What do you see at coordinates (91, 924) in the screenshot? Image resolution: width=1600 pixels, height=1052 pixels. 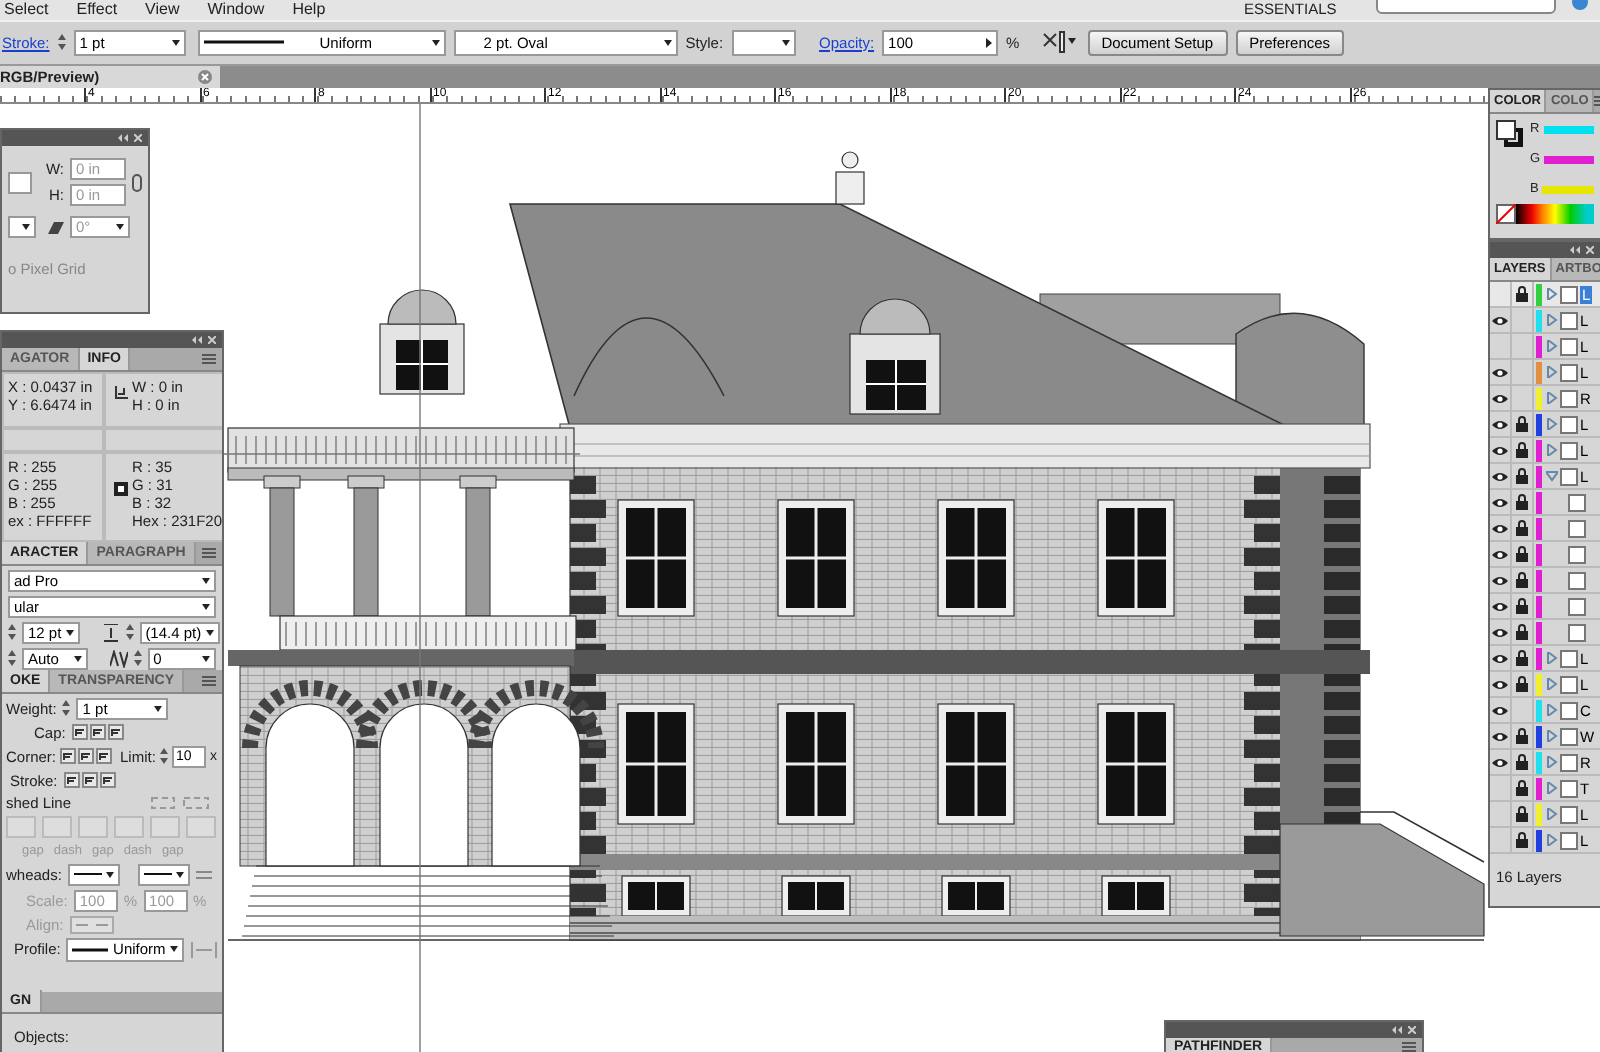 I see `arrow-align-icon` at bounding box center [91, 924].